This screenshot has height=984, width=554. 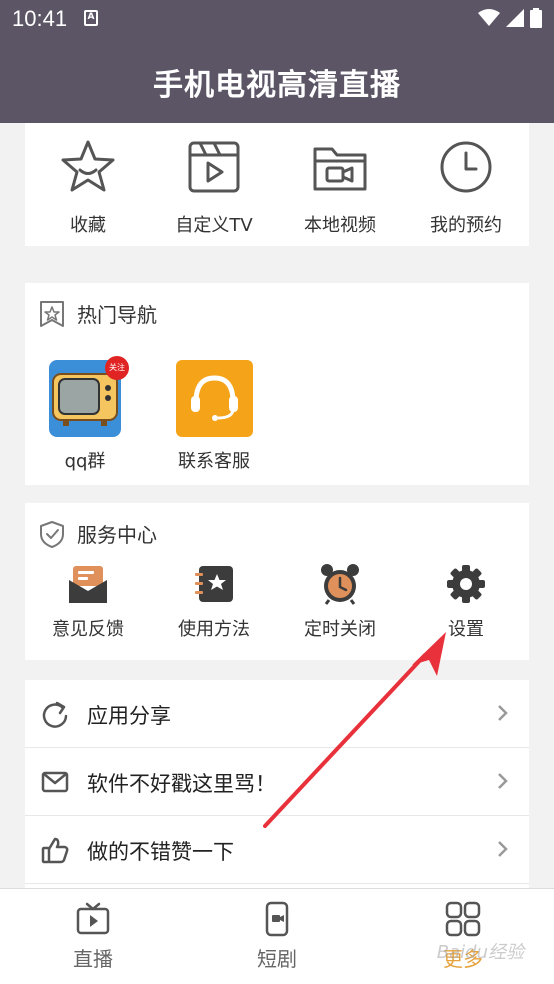 What do you see at coordinates (214, 167) in the screenshot?
I see `clapperboard-icon` at bounding box center [214, 167].